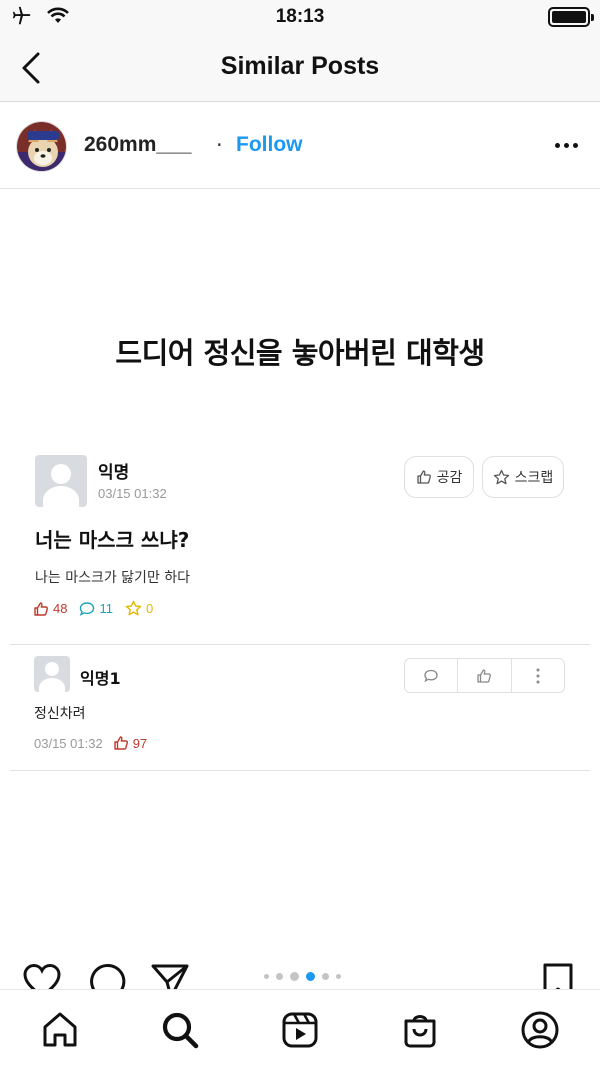 The height and width of the screenshot is (1067, 600). I want to click on likes-count: 48, so click(60, 608).